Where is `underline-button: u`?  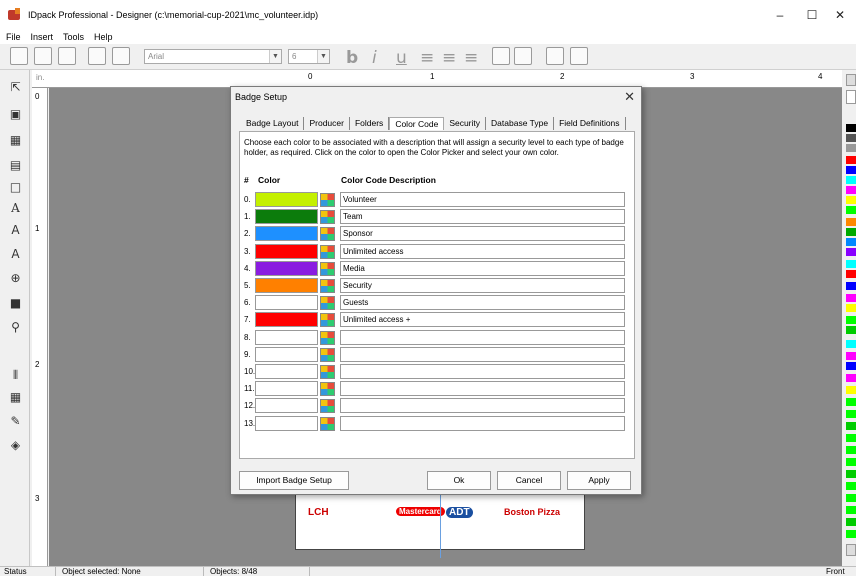
underline-button: u is located at coordinates (401, 58).